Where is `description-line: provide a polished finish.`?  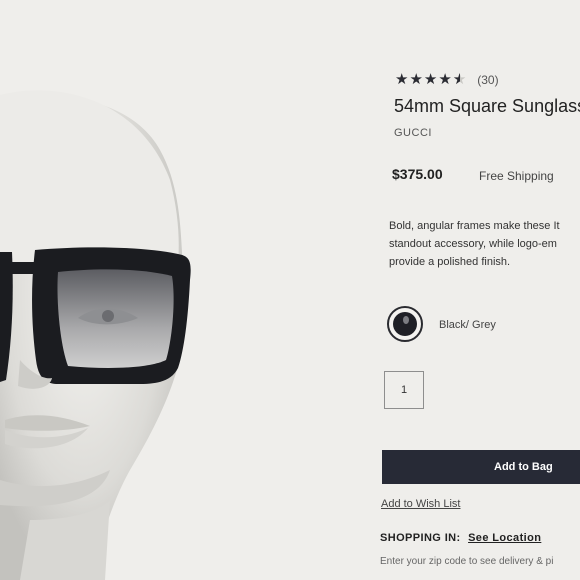
description-line: provide a polished finish. is located at coordinates (450, 262).